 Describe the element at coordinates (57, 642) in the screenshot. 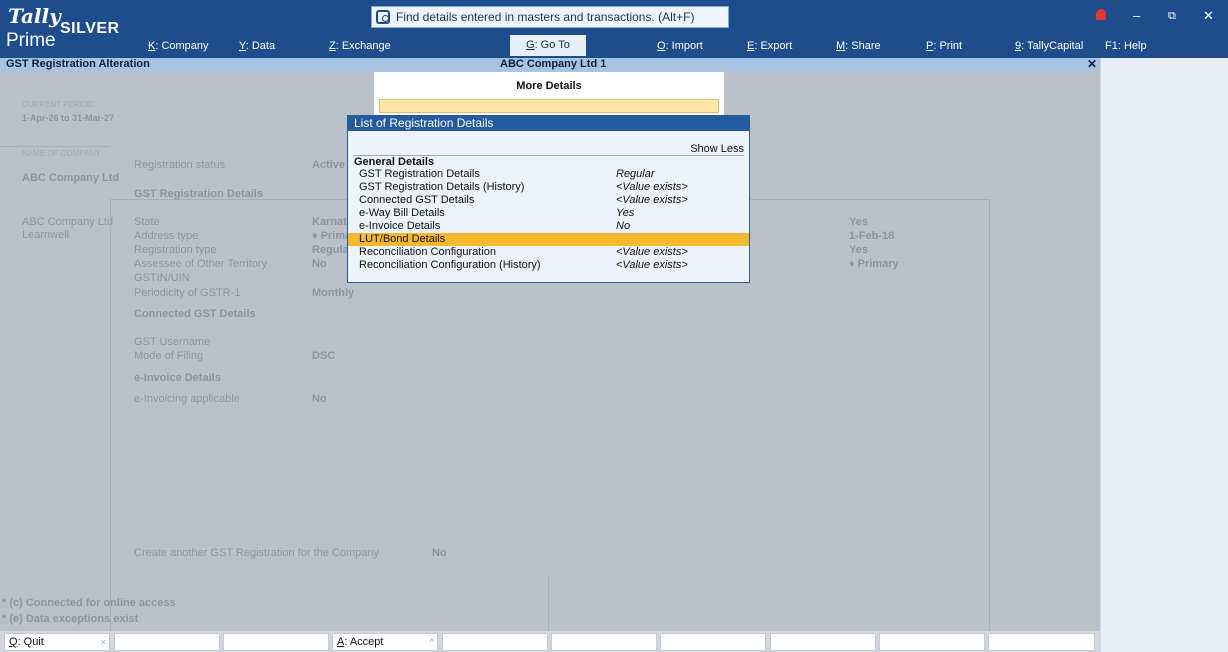

I see `quit-button: Q: Quit ×` at that location.